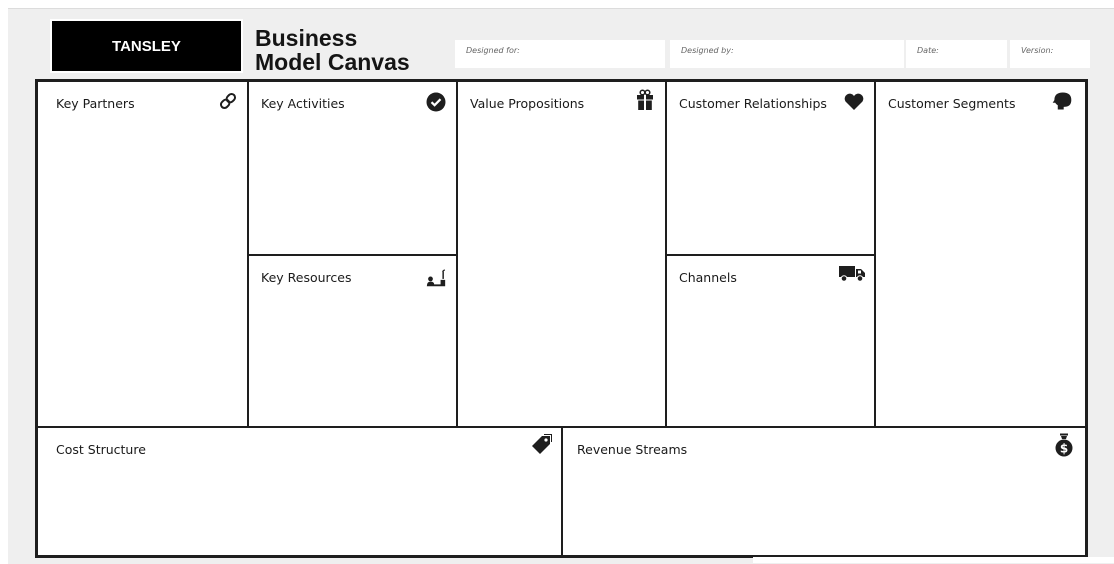 This screenshot has width=1114, height=564. Describe the element at coordinates (527, 103) in the screenshot. I see `value-propositions-label: Value Propositions` at that location.